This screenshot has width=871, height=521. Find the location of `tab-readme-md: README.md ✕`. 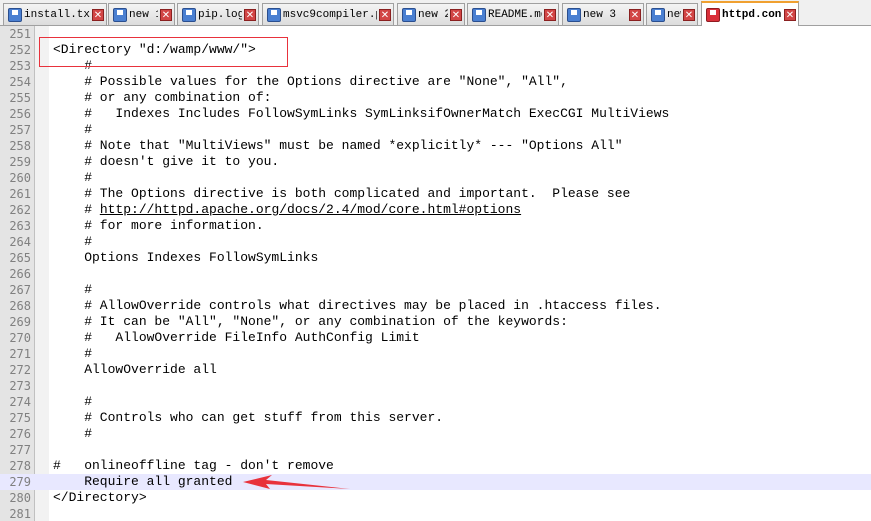

tab-readme-md: README.md ✕ is located at coordinates (513, 14).